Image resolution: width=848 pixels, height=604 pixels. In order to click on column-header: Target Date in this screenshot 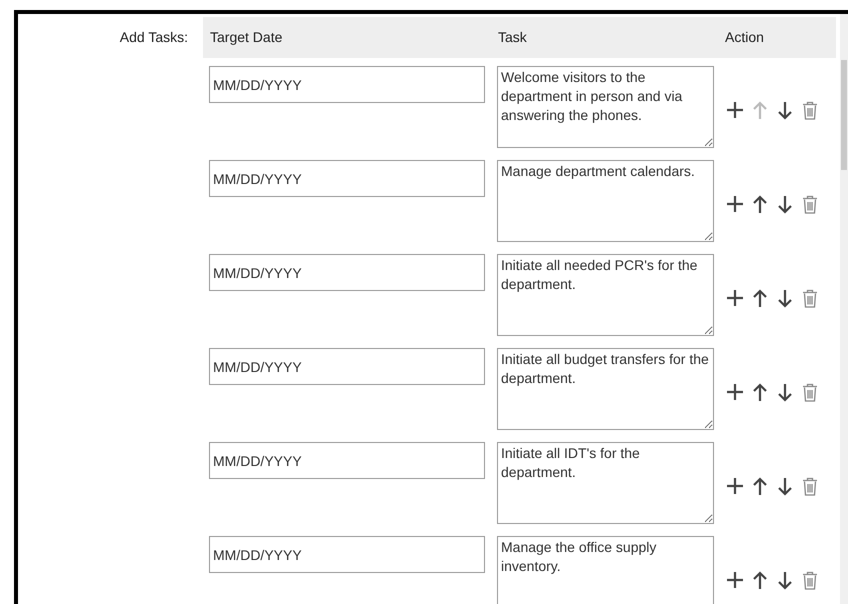, I will do `click(246, 37)`.